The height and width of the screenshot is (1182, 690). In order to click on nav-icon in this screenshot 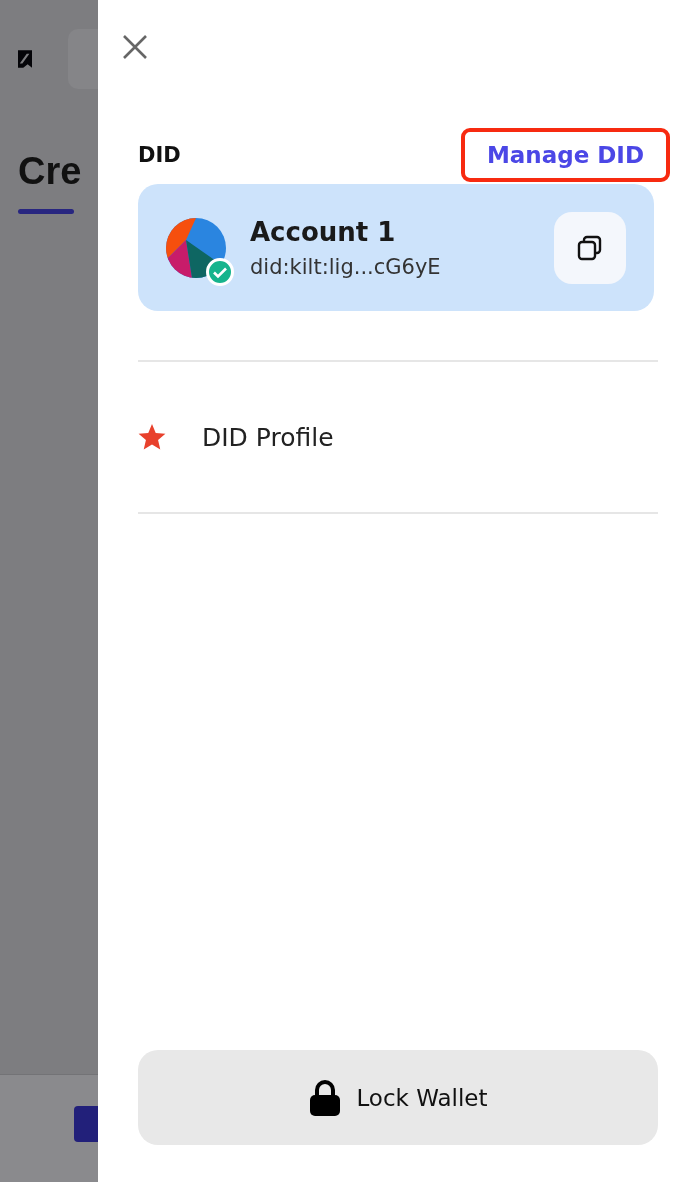, I will do `click(86, 1123)`.